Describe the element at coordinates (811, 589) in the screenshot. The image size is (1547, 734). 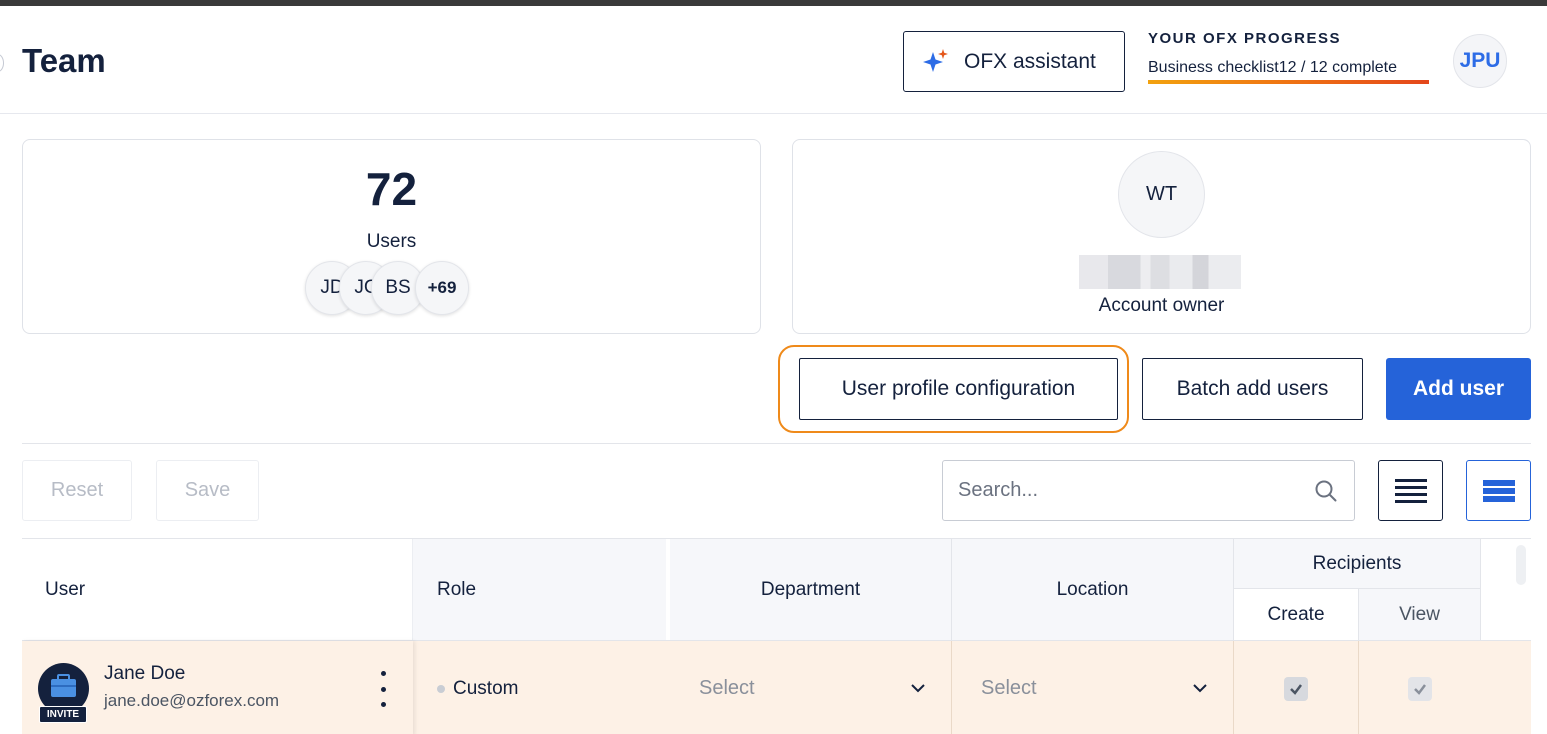
I see `column-header-department: Department` at that location.